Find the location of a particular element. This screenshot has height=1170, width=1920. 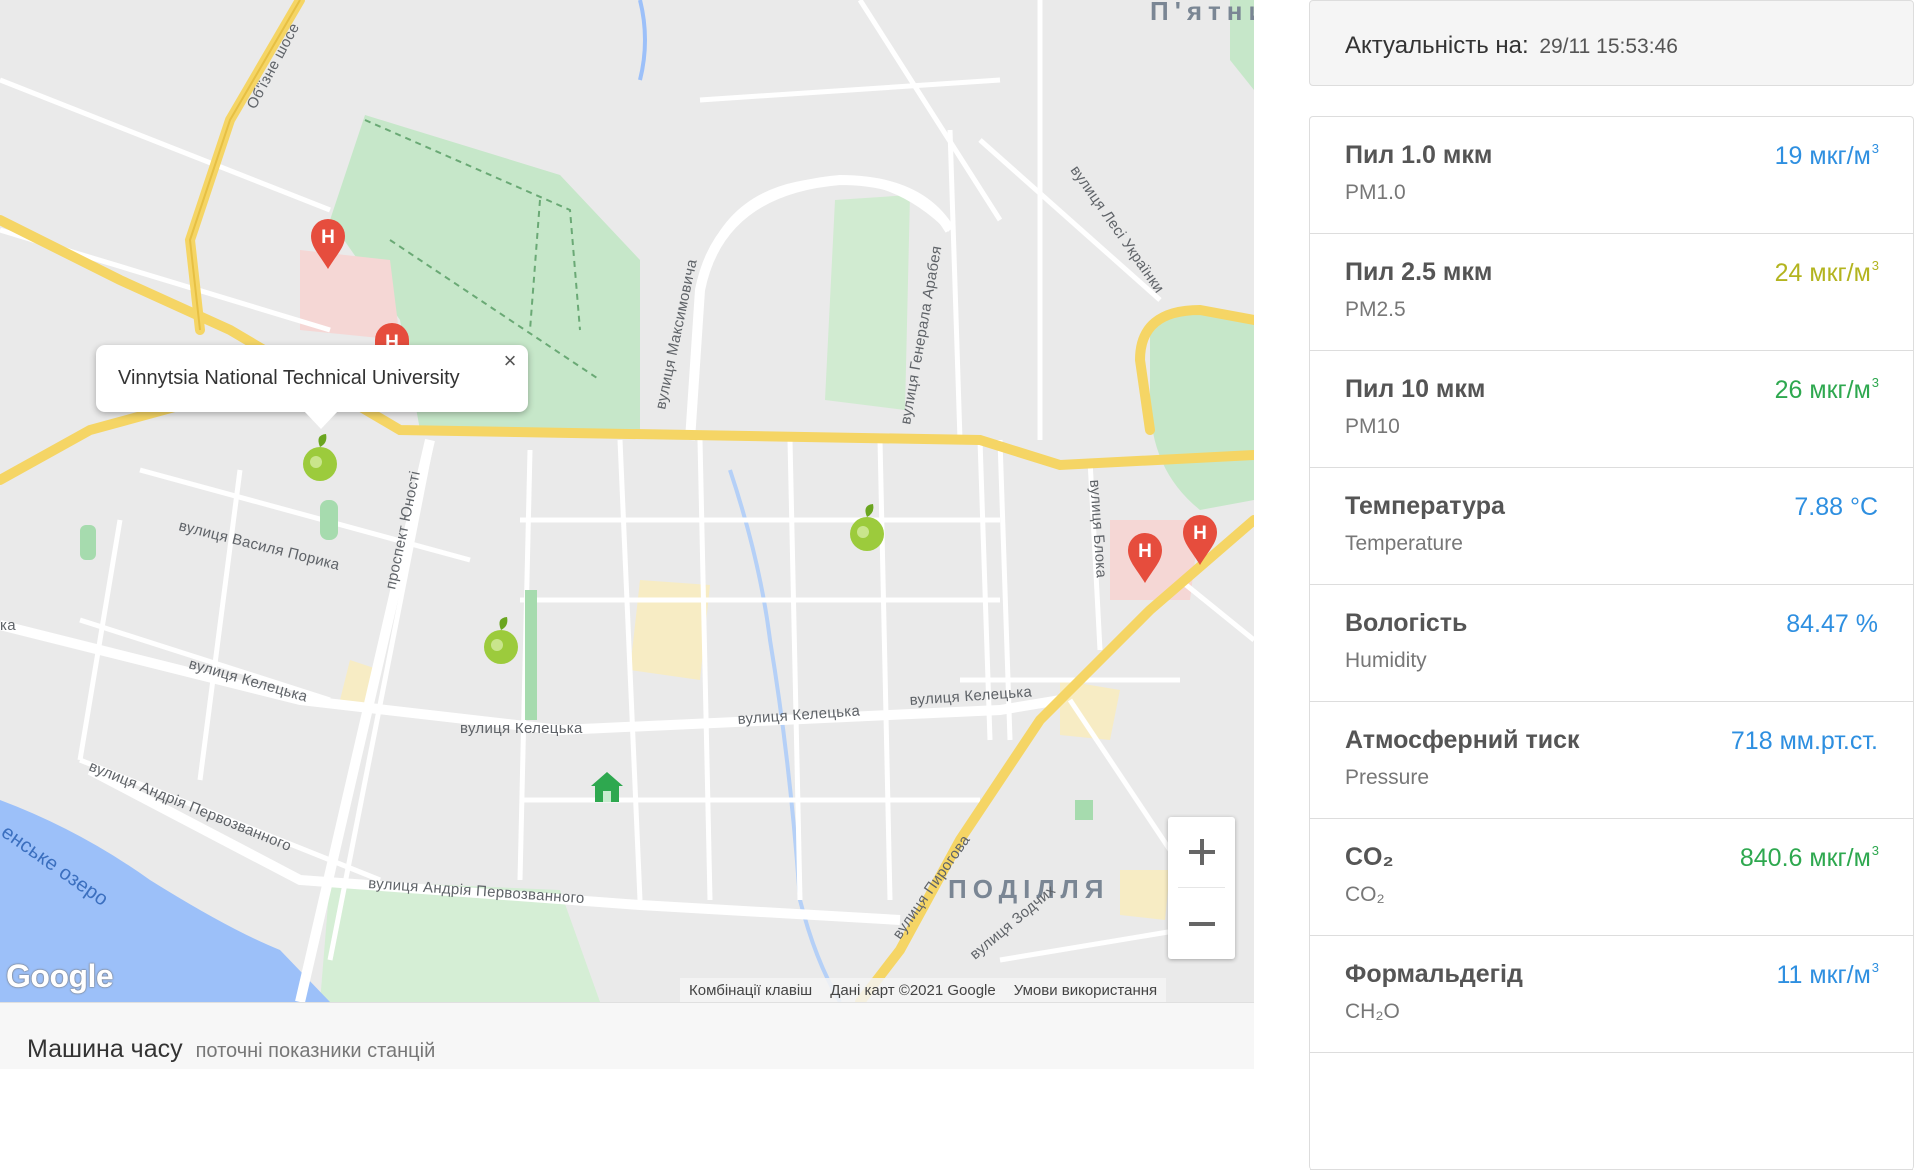

label-obizne-shose: Об'їзне шосе is located at coordinates (274, 66).